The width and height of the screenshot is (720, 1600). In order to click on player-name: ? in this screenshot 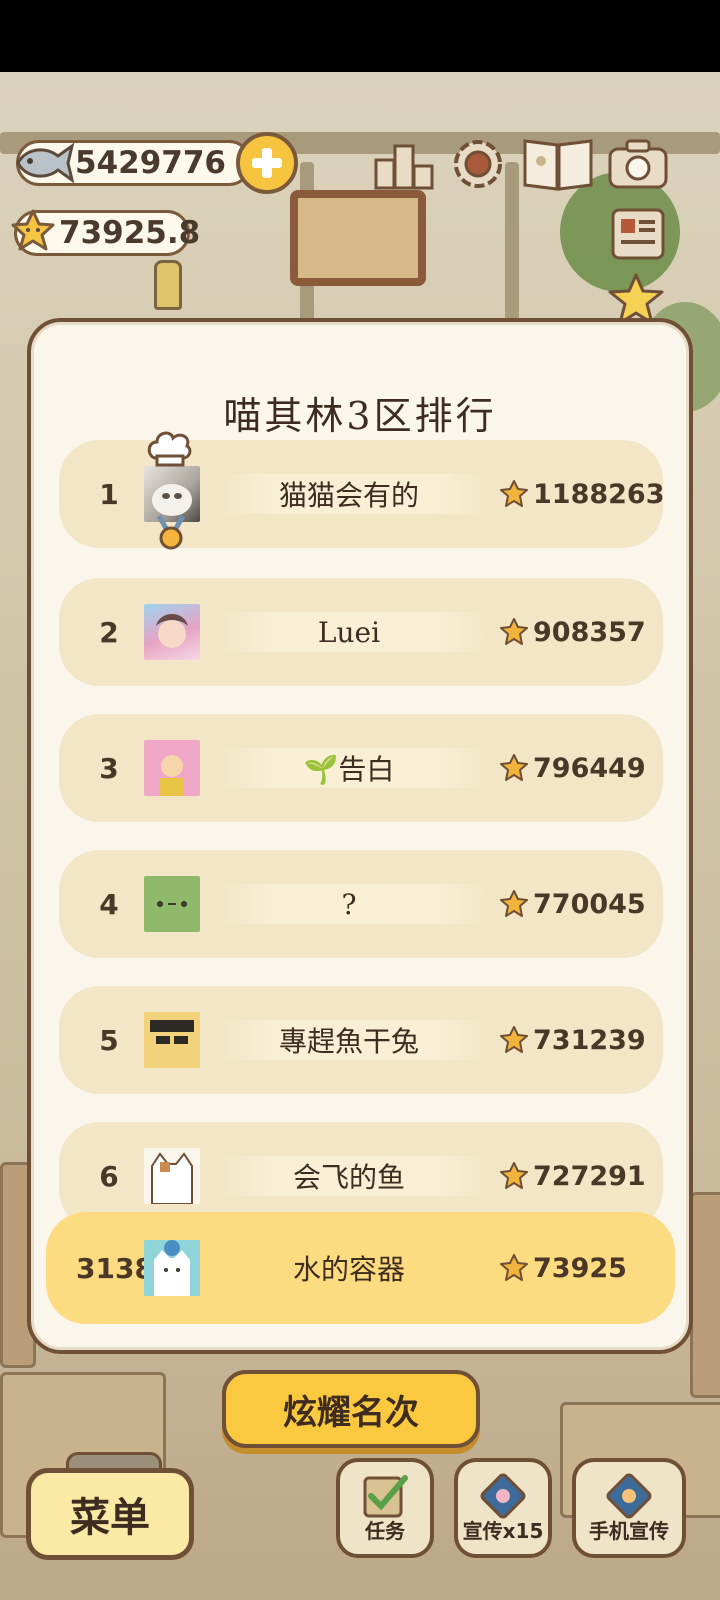, I will do `click(349, 904)`.